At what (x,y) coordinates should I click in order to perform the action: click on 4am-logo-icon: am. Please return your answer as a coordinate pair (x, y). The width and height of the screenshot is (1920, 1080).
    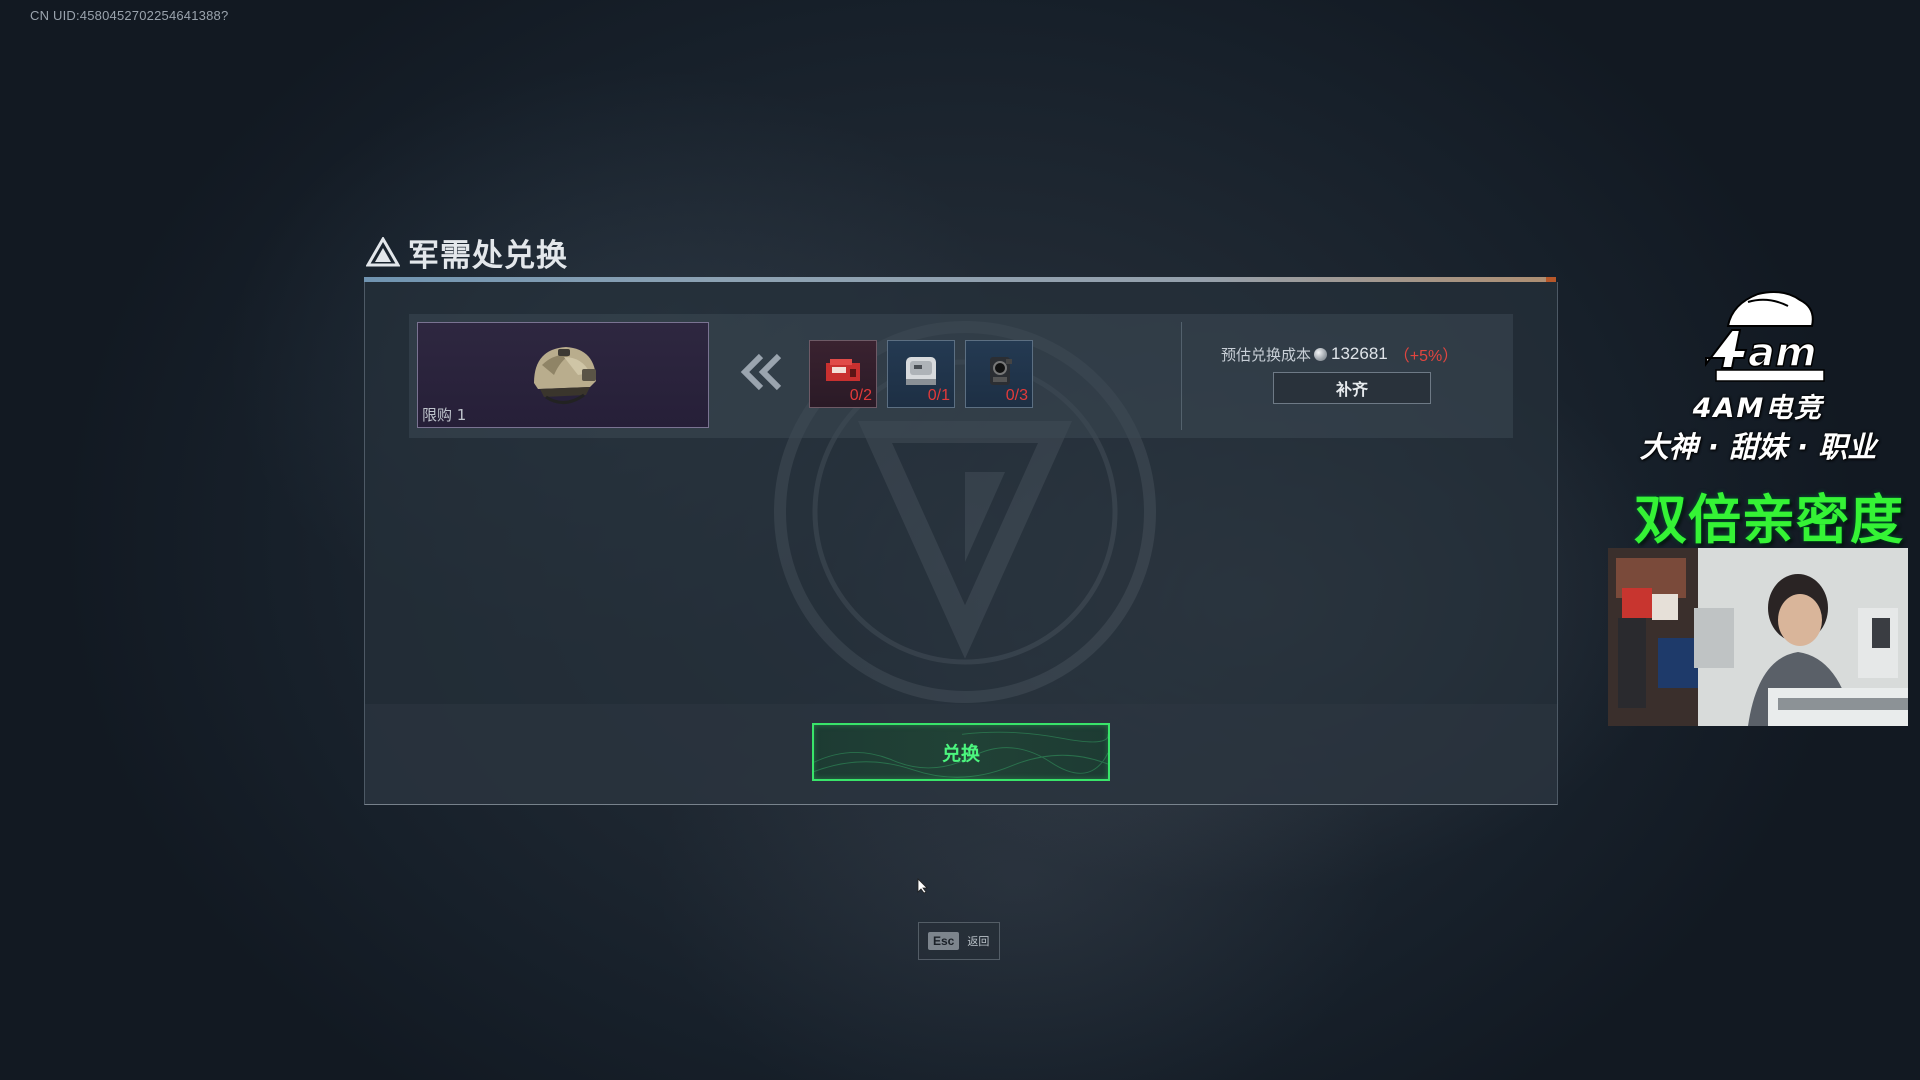
    Looking at the image, I should click on (1765, 336).